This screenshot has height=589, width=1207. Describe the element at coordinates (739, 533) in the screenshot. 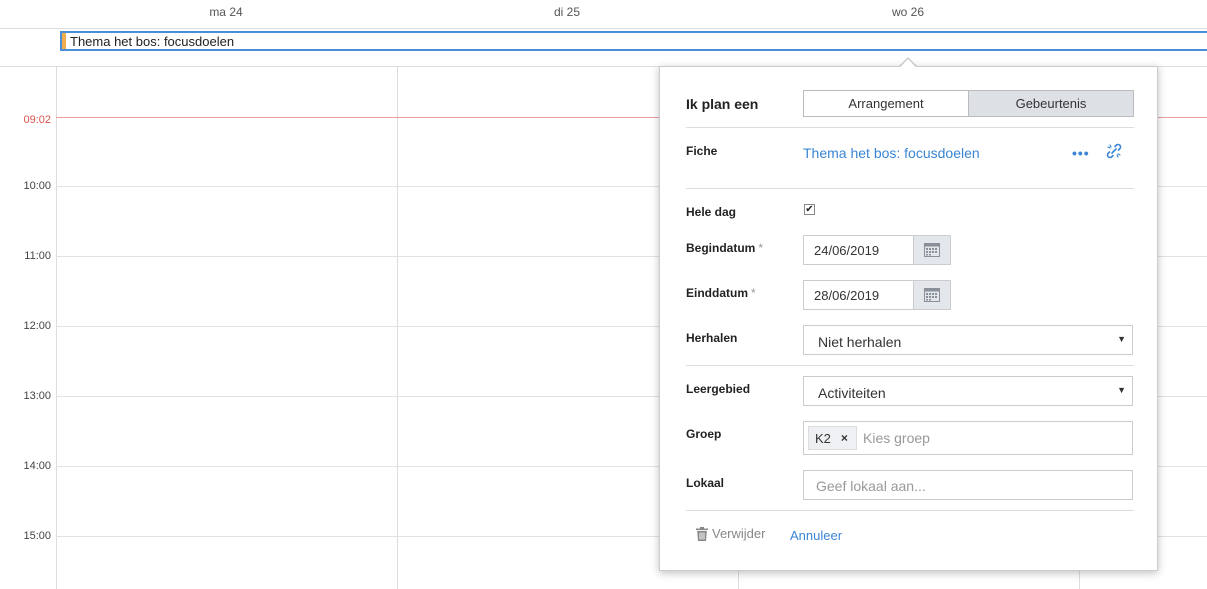

I see `delete-label: Verwijder` at that location.